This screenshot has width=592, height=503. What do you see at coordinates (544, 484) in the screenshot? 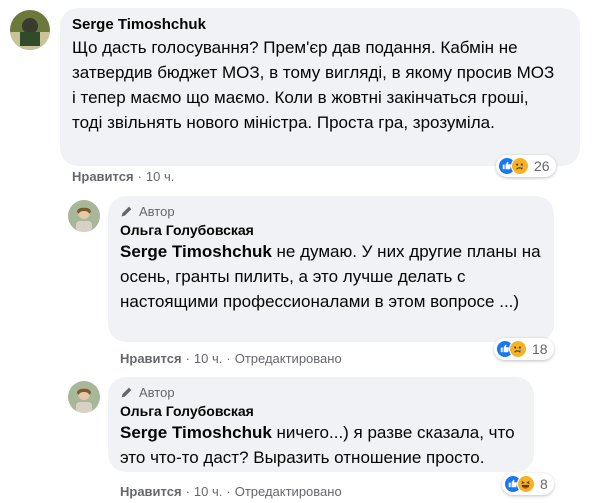
I see `reaction-count: 8` at bounding box center [544, 484].